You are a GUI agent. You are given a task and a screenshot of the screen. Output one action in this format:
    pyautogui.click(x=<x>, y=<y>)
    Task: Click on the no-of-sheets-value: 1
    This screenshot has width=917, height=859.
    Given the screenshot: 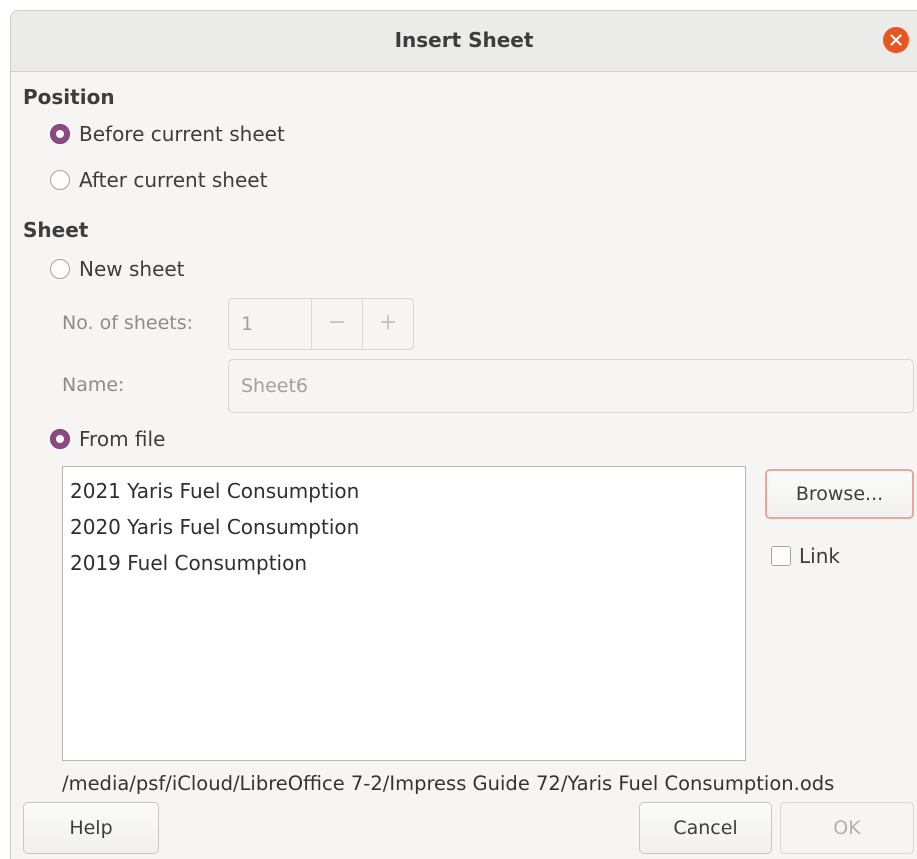 What is the action you would take?
    pyautogui.click(x=271, y=324)
    